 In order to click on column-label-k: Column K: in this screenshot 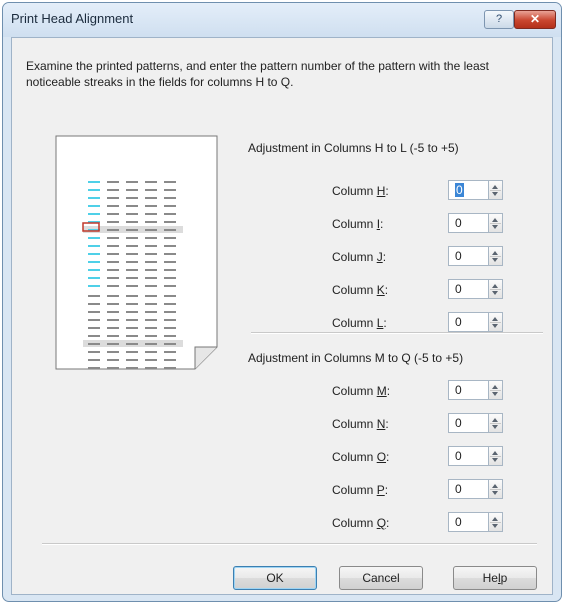, I will do `click(360, 290)`.